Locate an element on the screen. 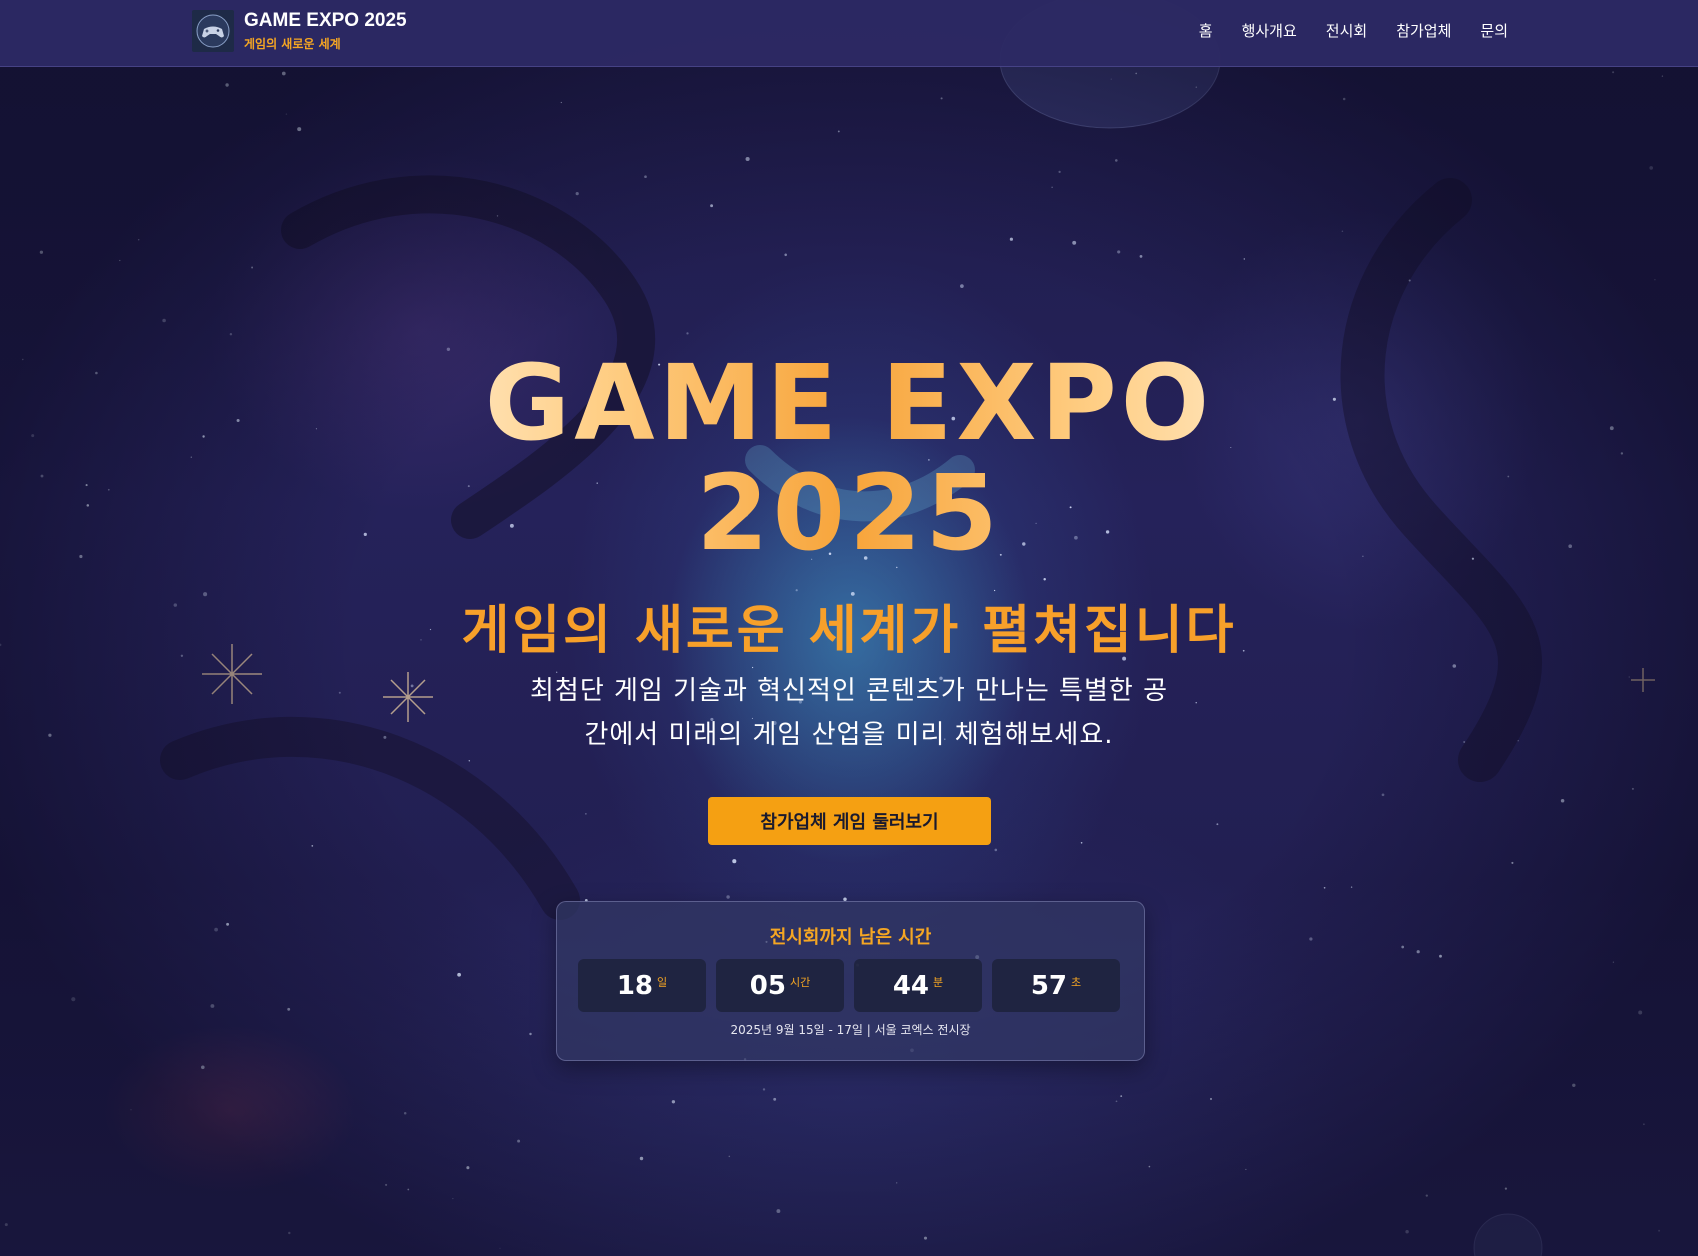  hero-title-line2: 2025 is located at coordinates (849, 513).